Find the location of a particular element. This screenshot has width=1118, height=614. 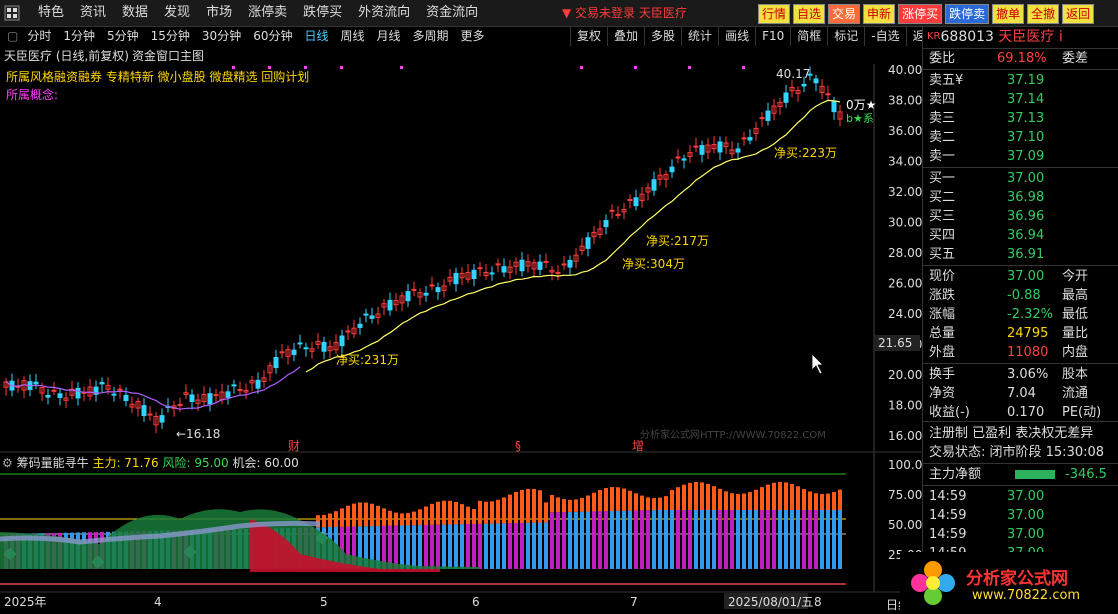

period-duozhouqi: 多周期 is located at coordinates (431, 36).